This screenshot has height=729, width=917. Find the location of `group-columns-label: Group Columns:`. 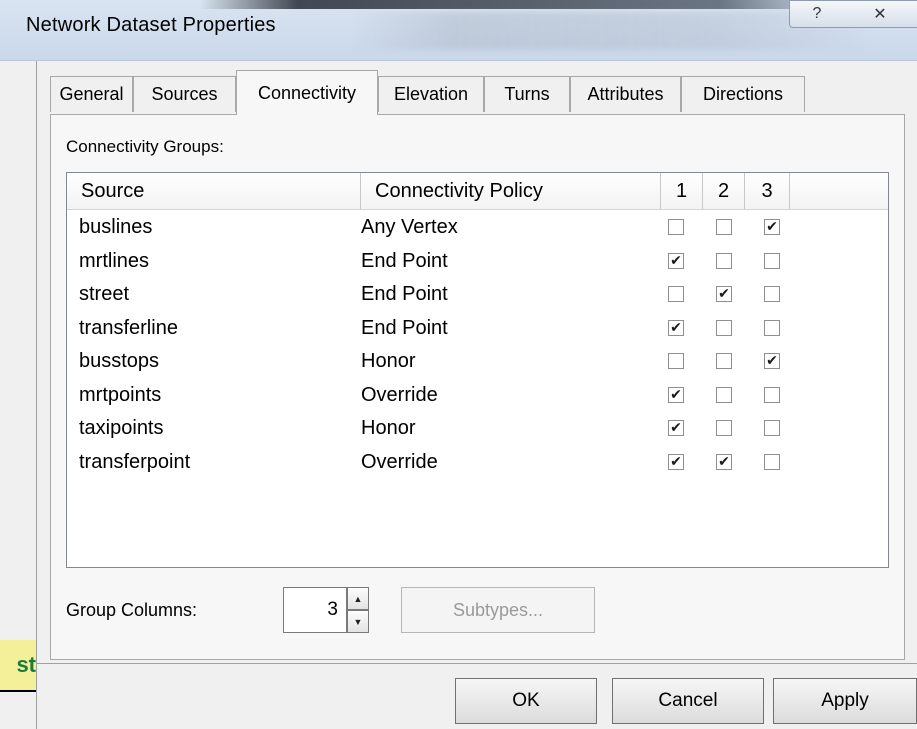

group-columns-label: Group Columns: is located at coordinates (132, 610).